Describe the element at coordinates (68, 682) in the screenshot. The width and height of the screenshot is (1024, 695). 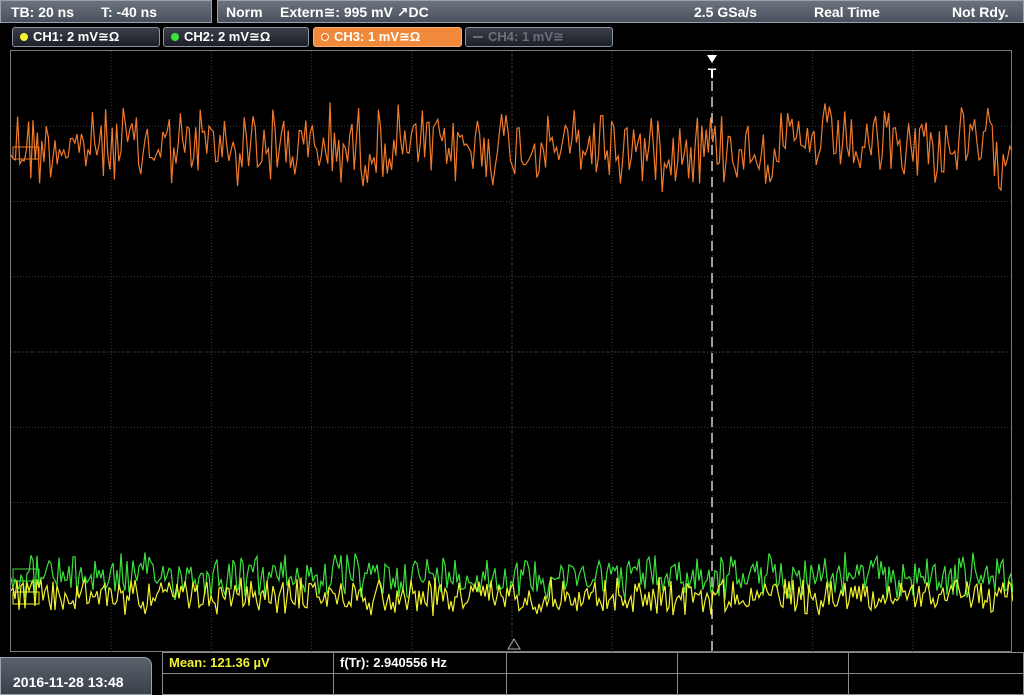
I see `datetime-label: 2016-11-28 13:48` at that location.